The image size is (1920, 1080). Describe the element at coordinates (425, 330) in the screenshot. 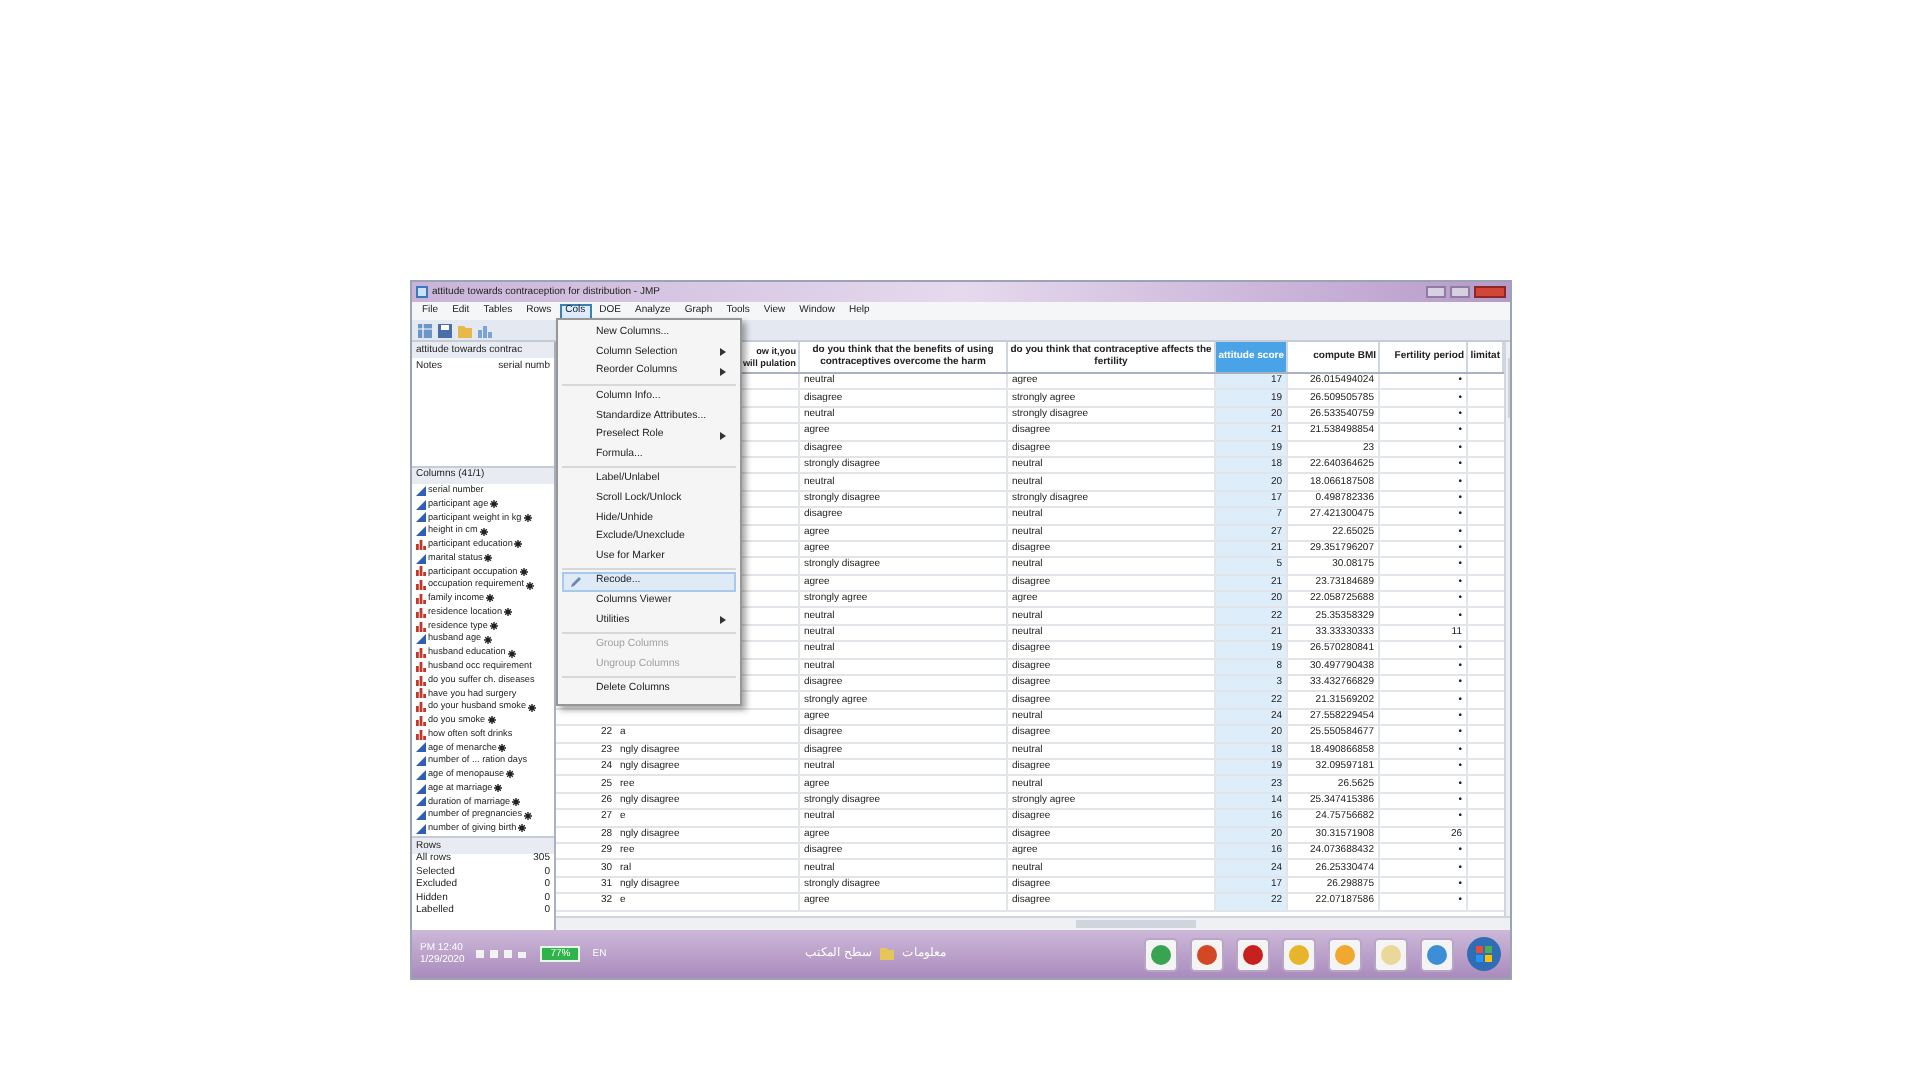

I see `table-icon` at that location.